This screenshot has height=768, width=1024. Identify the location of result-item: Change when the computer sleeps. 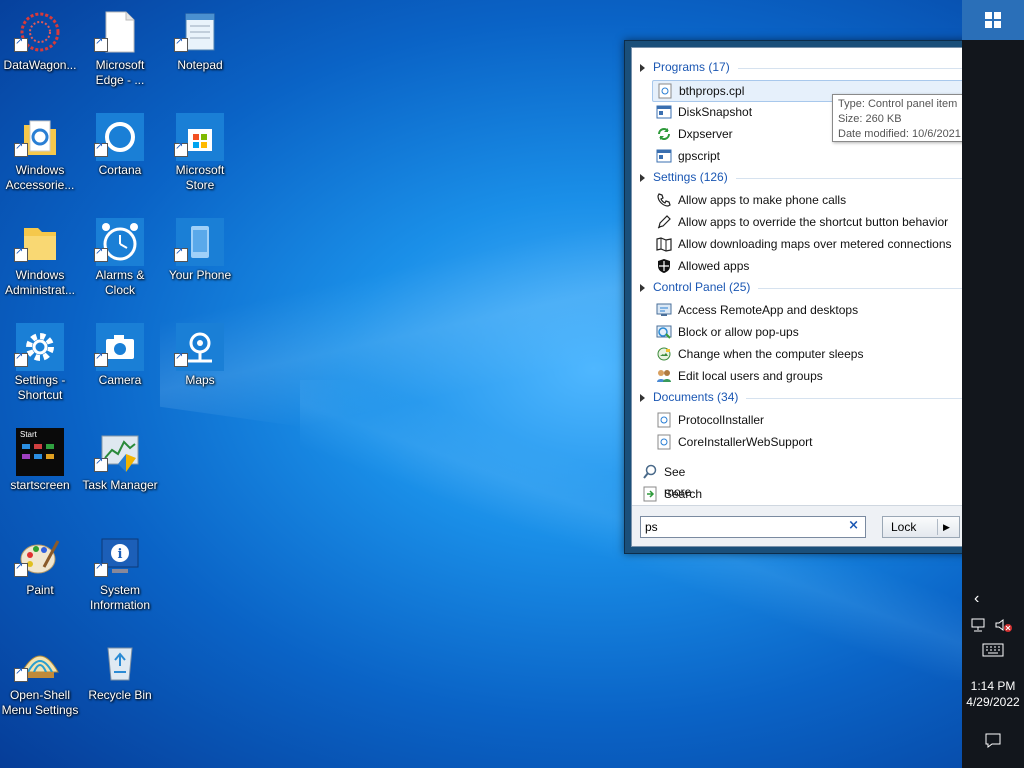
(832, 354).